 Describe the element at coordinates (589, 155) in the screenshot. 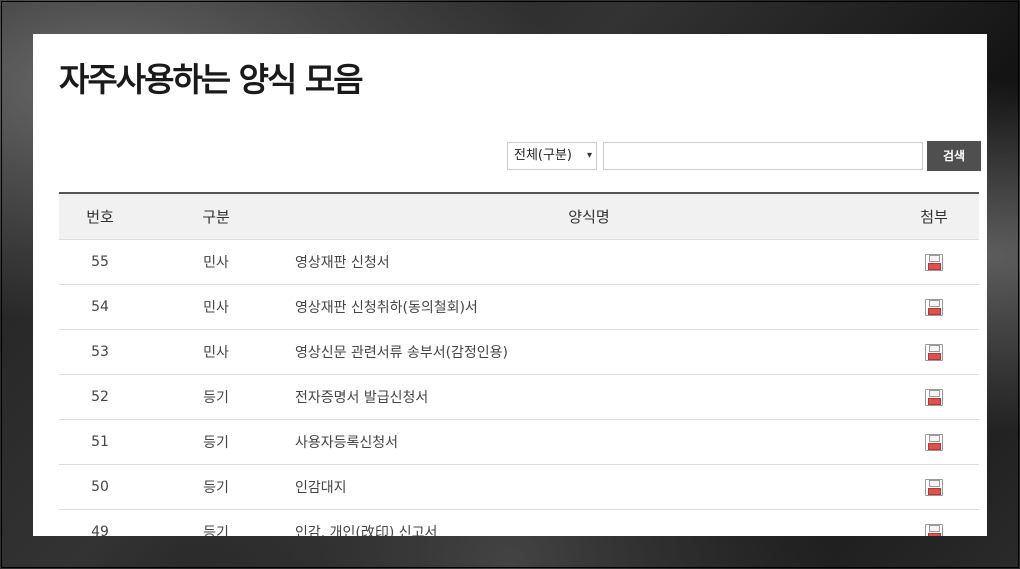

I see `chevron-down-icon: ▾` at that location.